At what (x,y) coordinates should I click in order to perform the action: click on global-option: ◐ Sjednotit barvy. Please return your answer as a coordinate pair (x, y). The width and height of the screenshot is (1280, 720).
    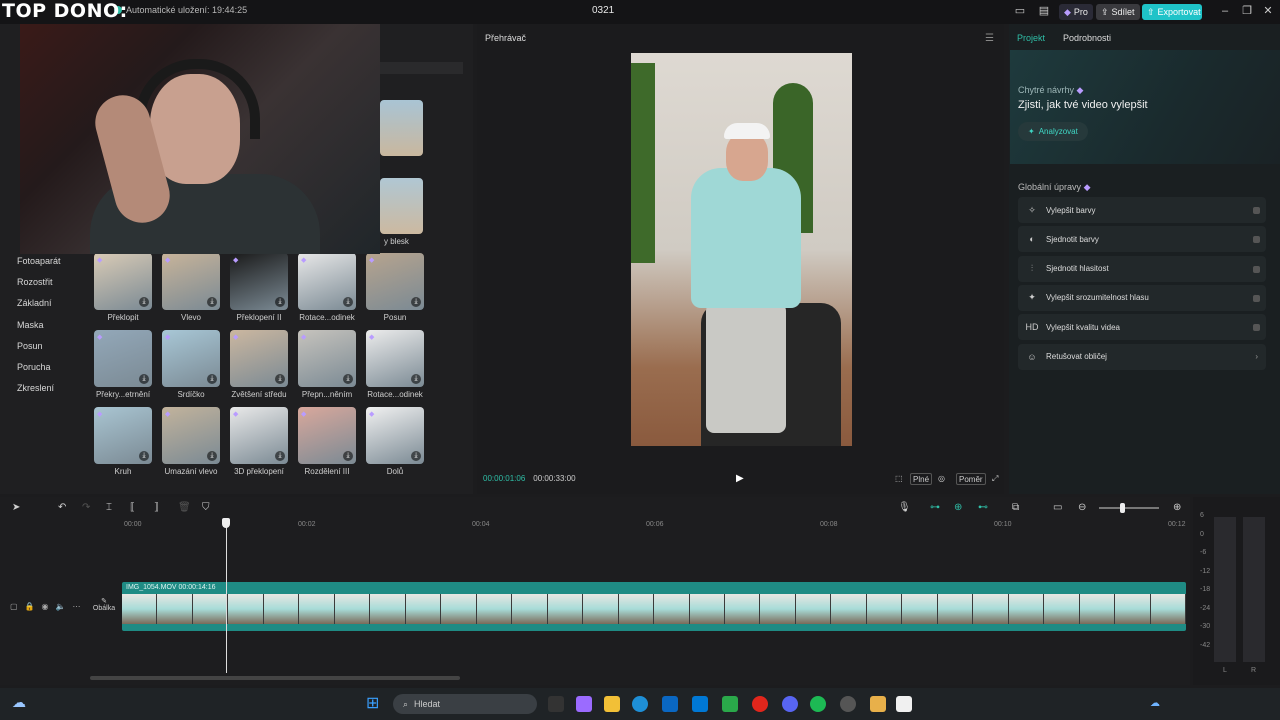
    Looking at the image, I should click on (1142, 239).